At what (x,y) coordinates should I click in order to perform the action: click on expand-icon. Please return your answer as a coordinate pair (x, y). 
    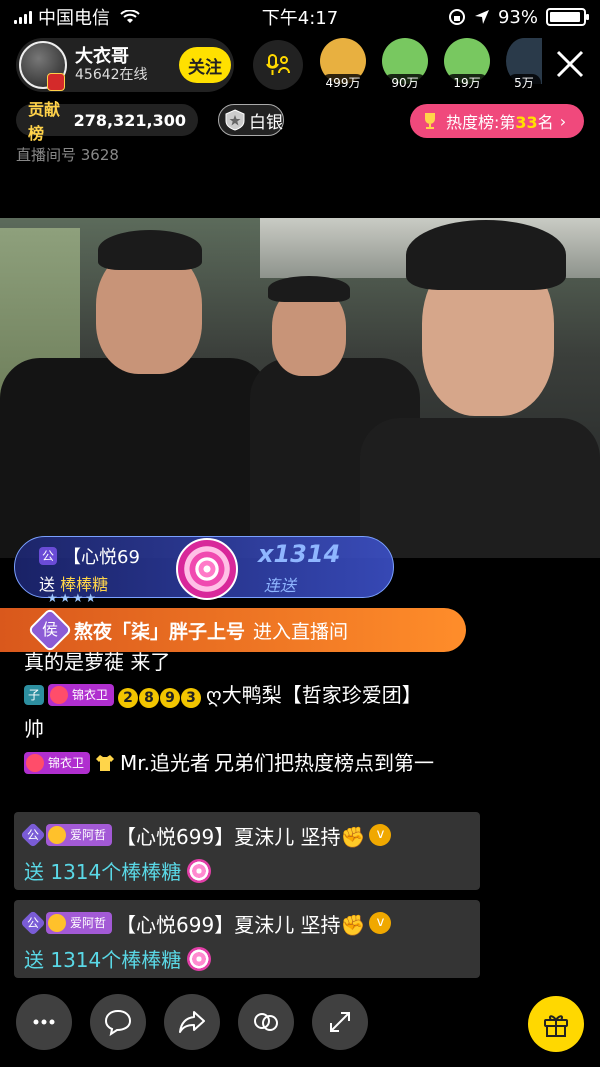
    Looking at the image, I should click on (340, 1022).